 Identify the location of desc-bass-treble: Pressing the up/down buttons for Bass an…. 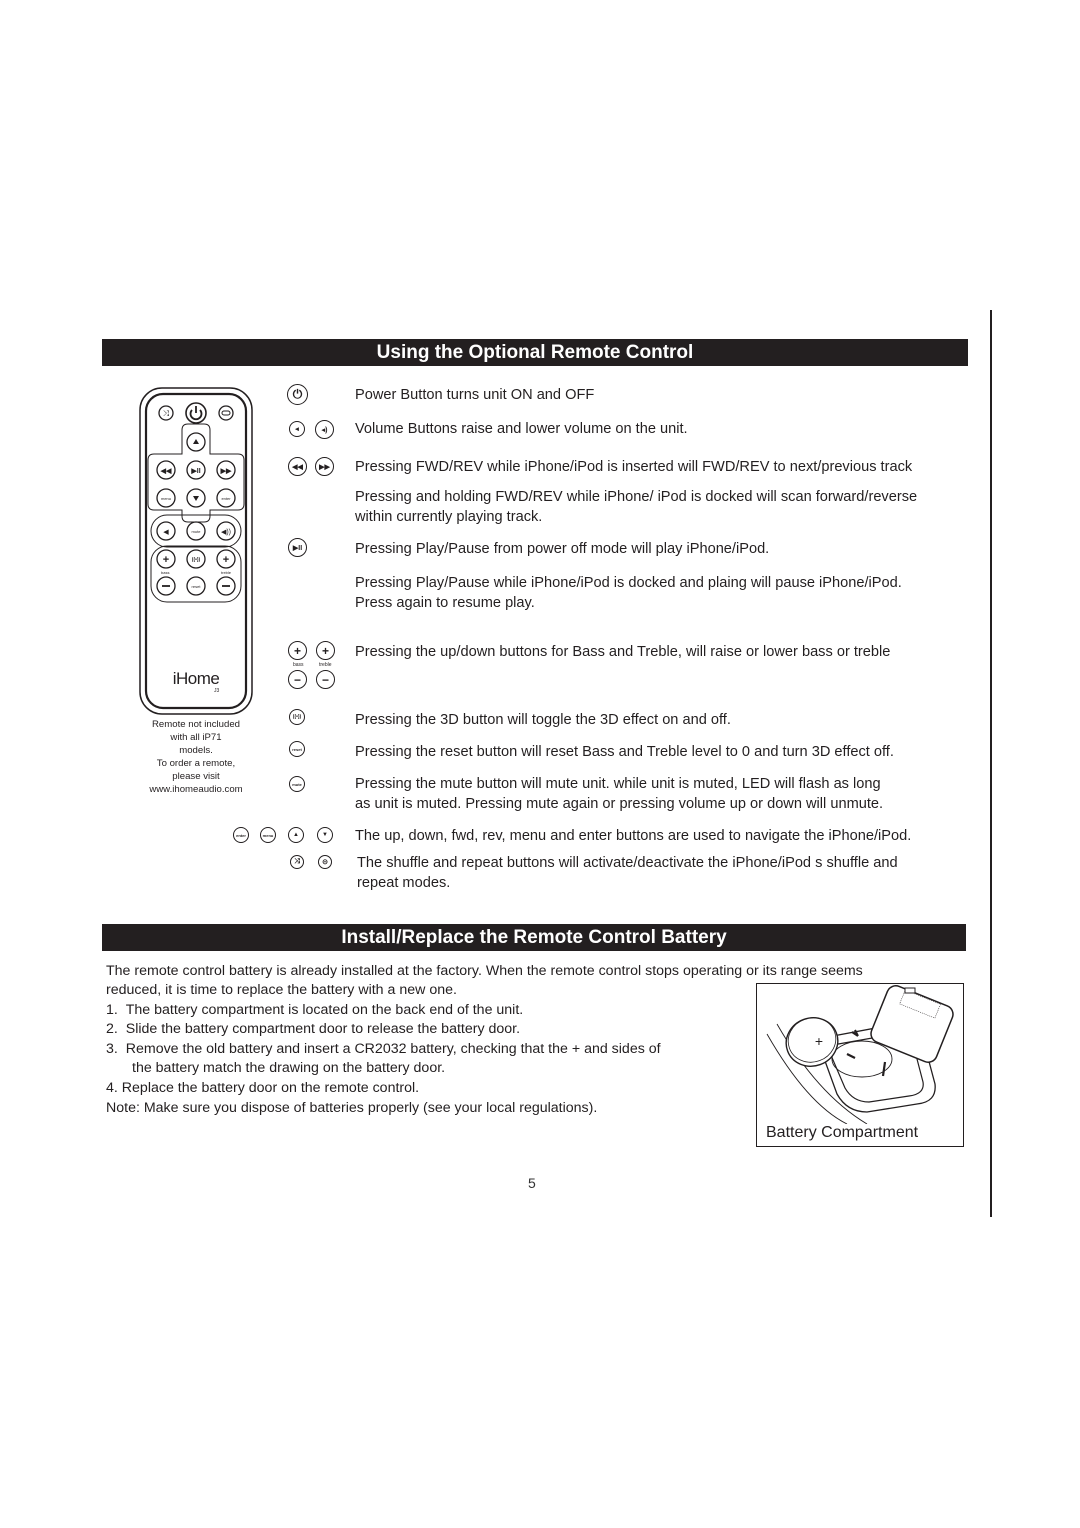
(623, 652).